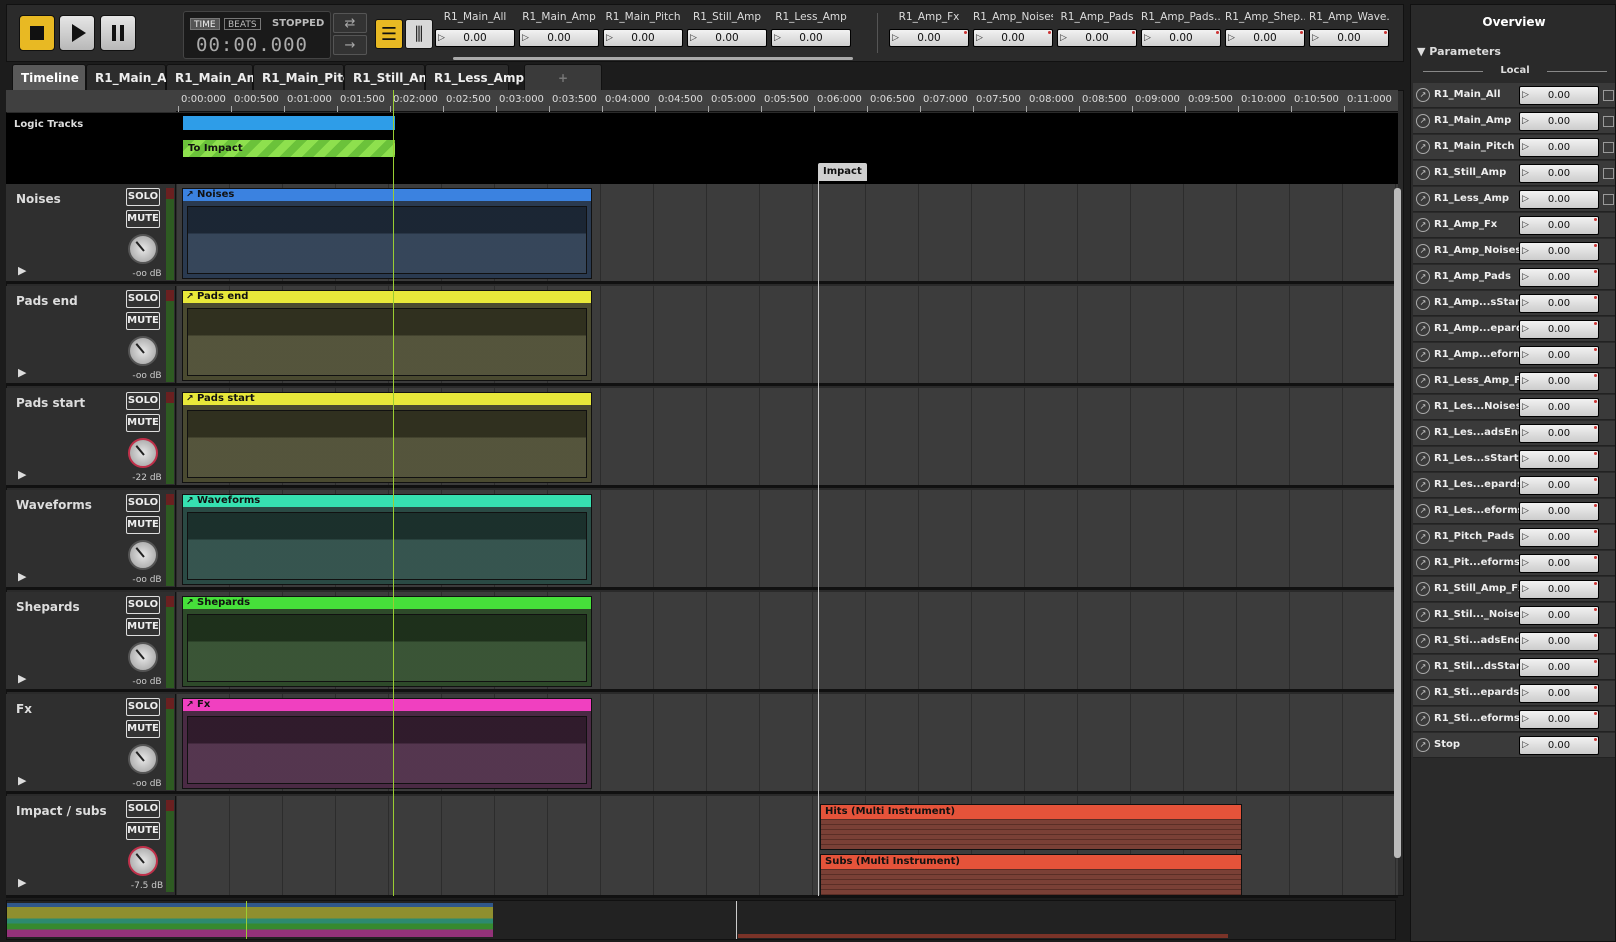  I want to click on tab-0: Timeline, so click(49, 77).